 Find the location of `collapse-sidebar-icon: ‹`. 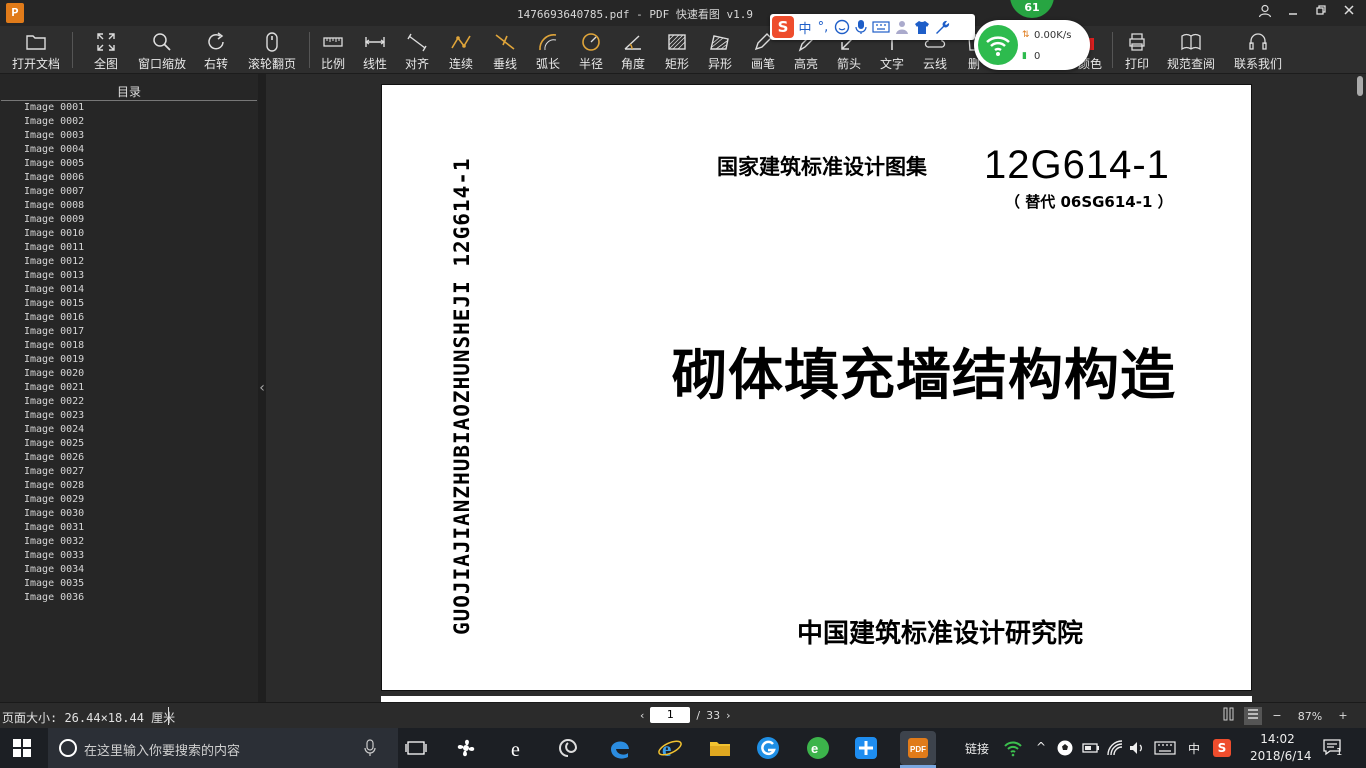

collapse-sidebar-icon: ‹ is located at coordinates (262, 388).